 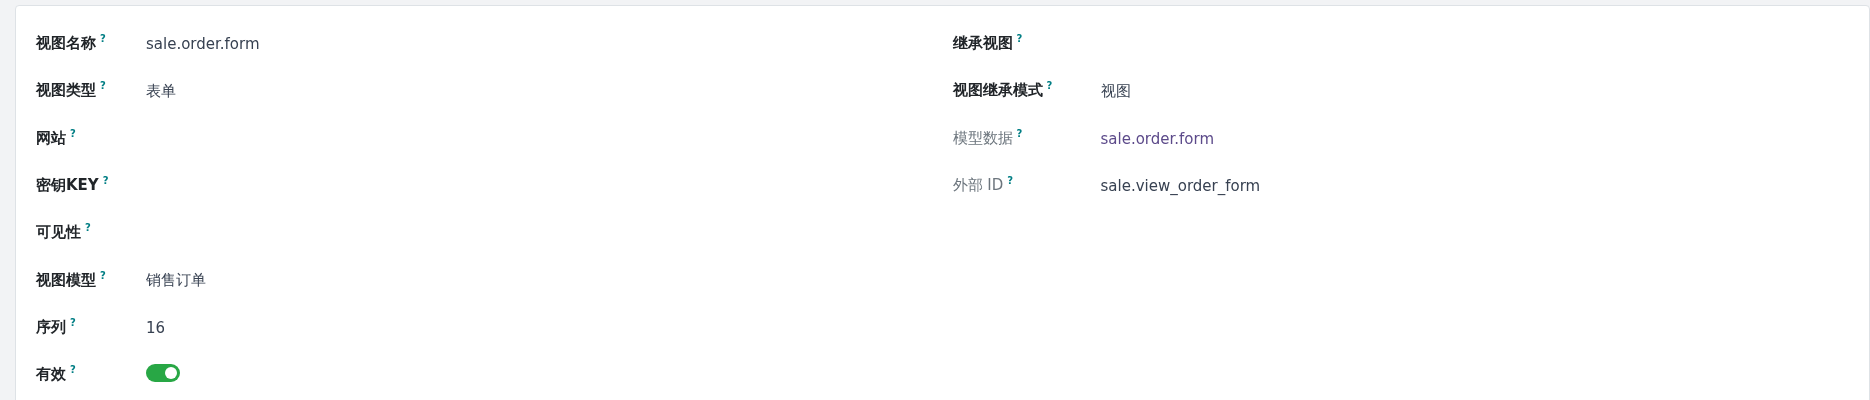 I want to click on field-label: 视图模型, so click(x=66, y=280).